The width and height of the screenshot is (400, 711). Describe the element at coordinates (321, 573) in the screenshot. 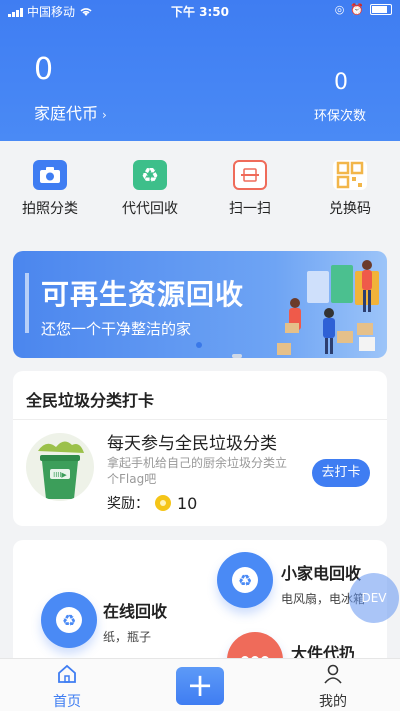

I see `service-name: 小家电回收` at that location.